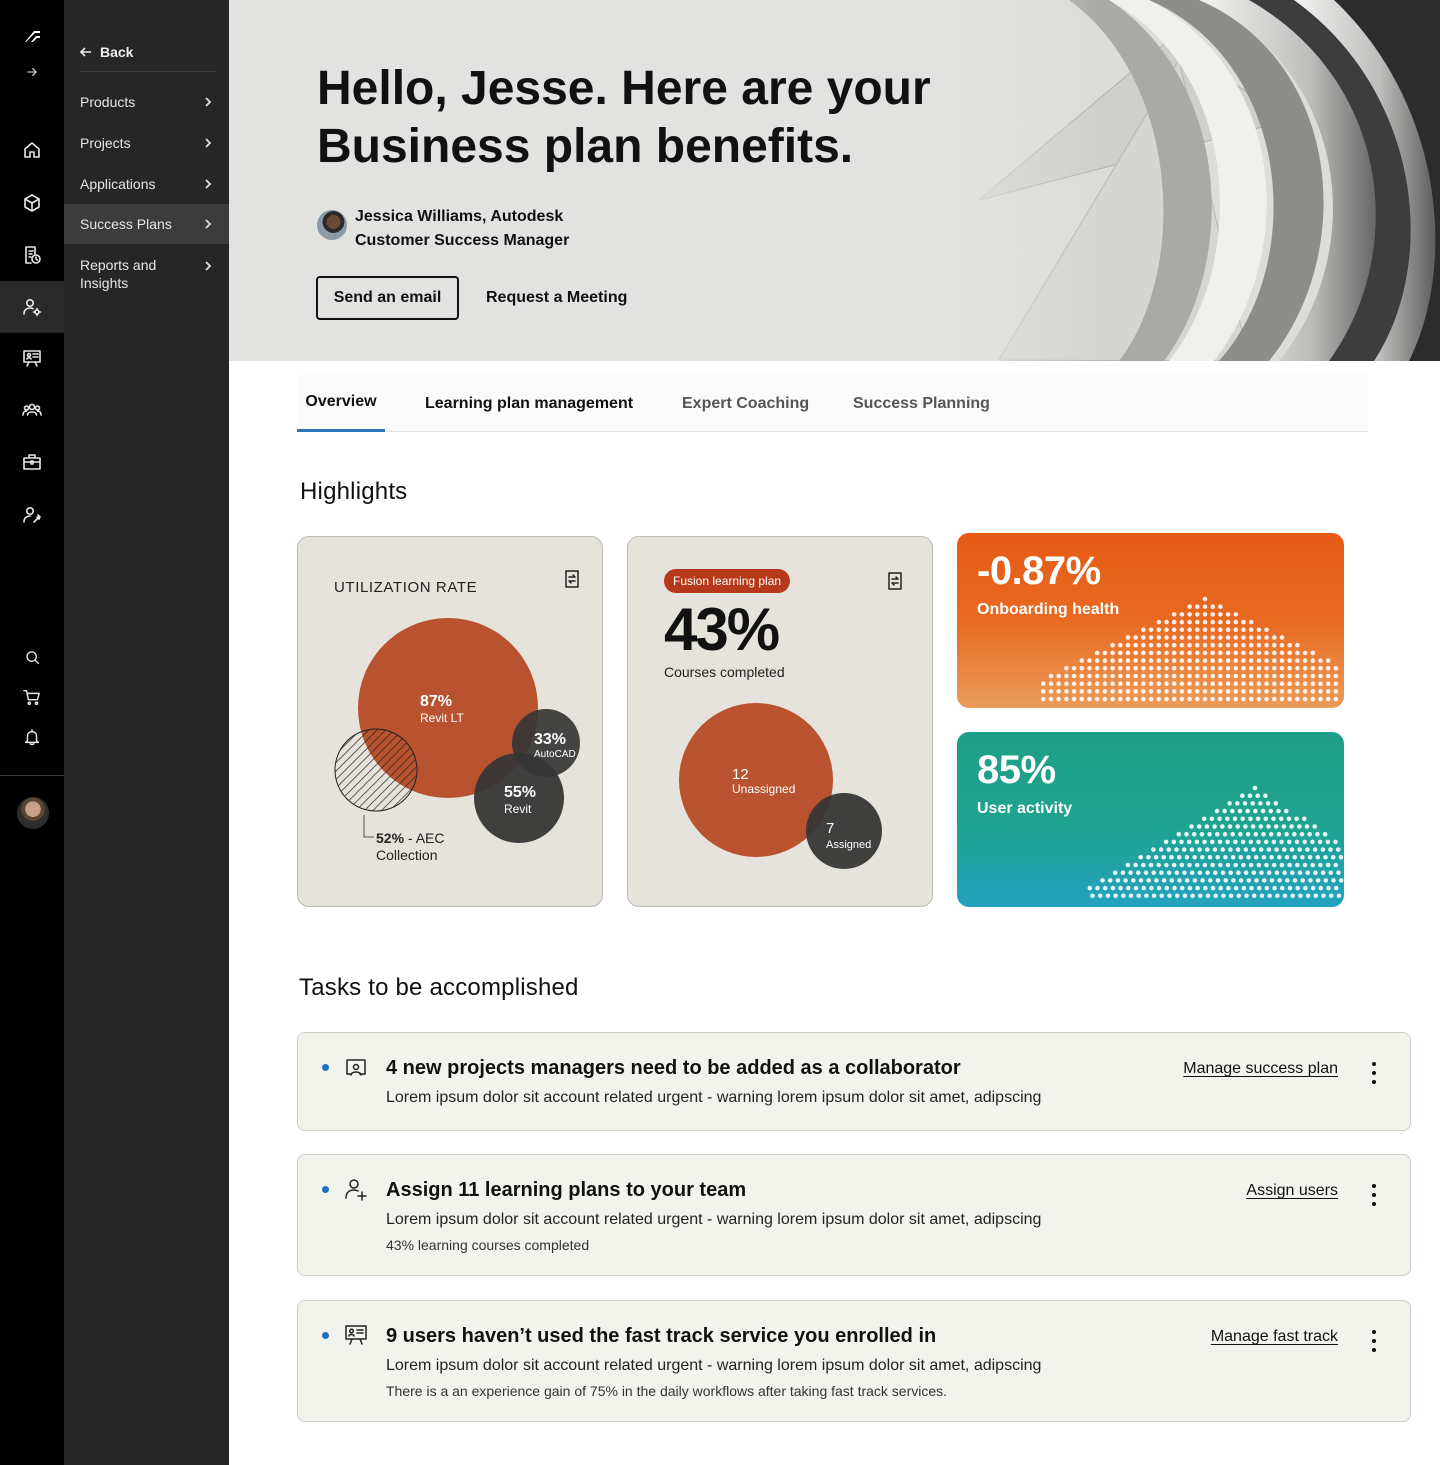 This screenshot has height=1465, width=1440. What do you see at coordinates (624, 88) in the screenshot?
I see `title-line-1: Hello, Jesse. Here are your` at bounding box center [624, 88].